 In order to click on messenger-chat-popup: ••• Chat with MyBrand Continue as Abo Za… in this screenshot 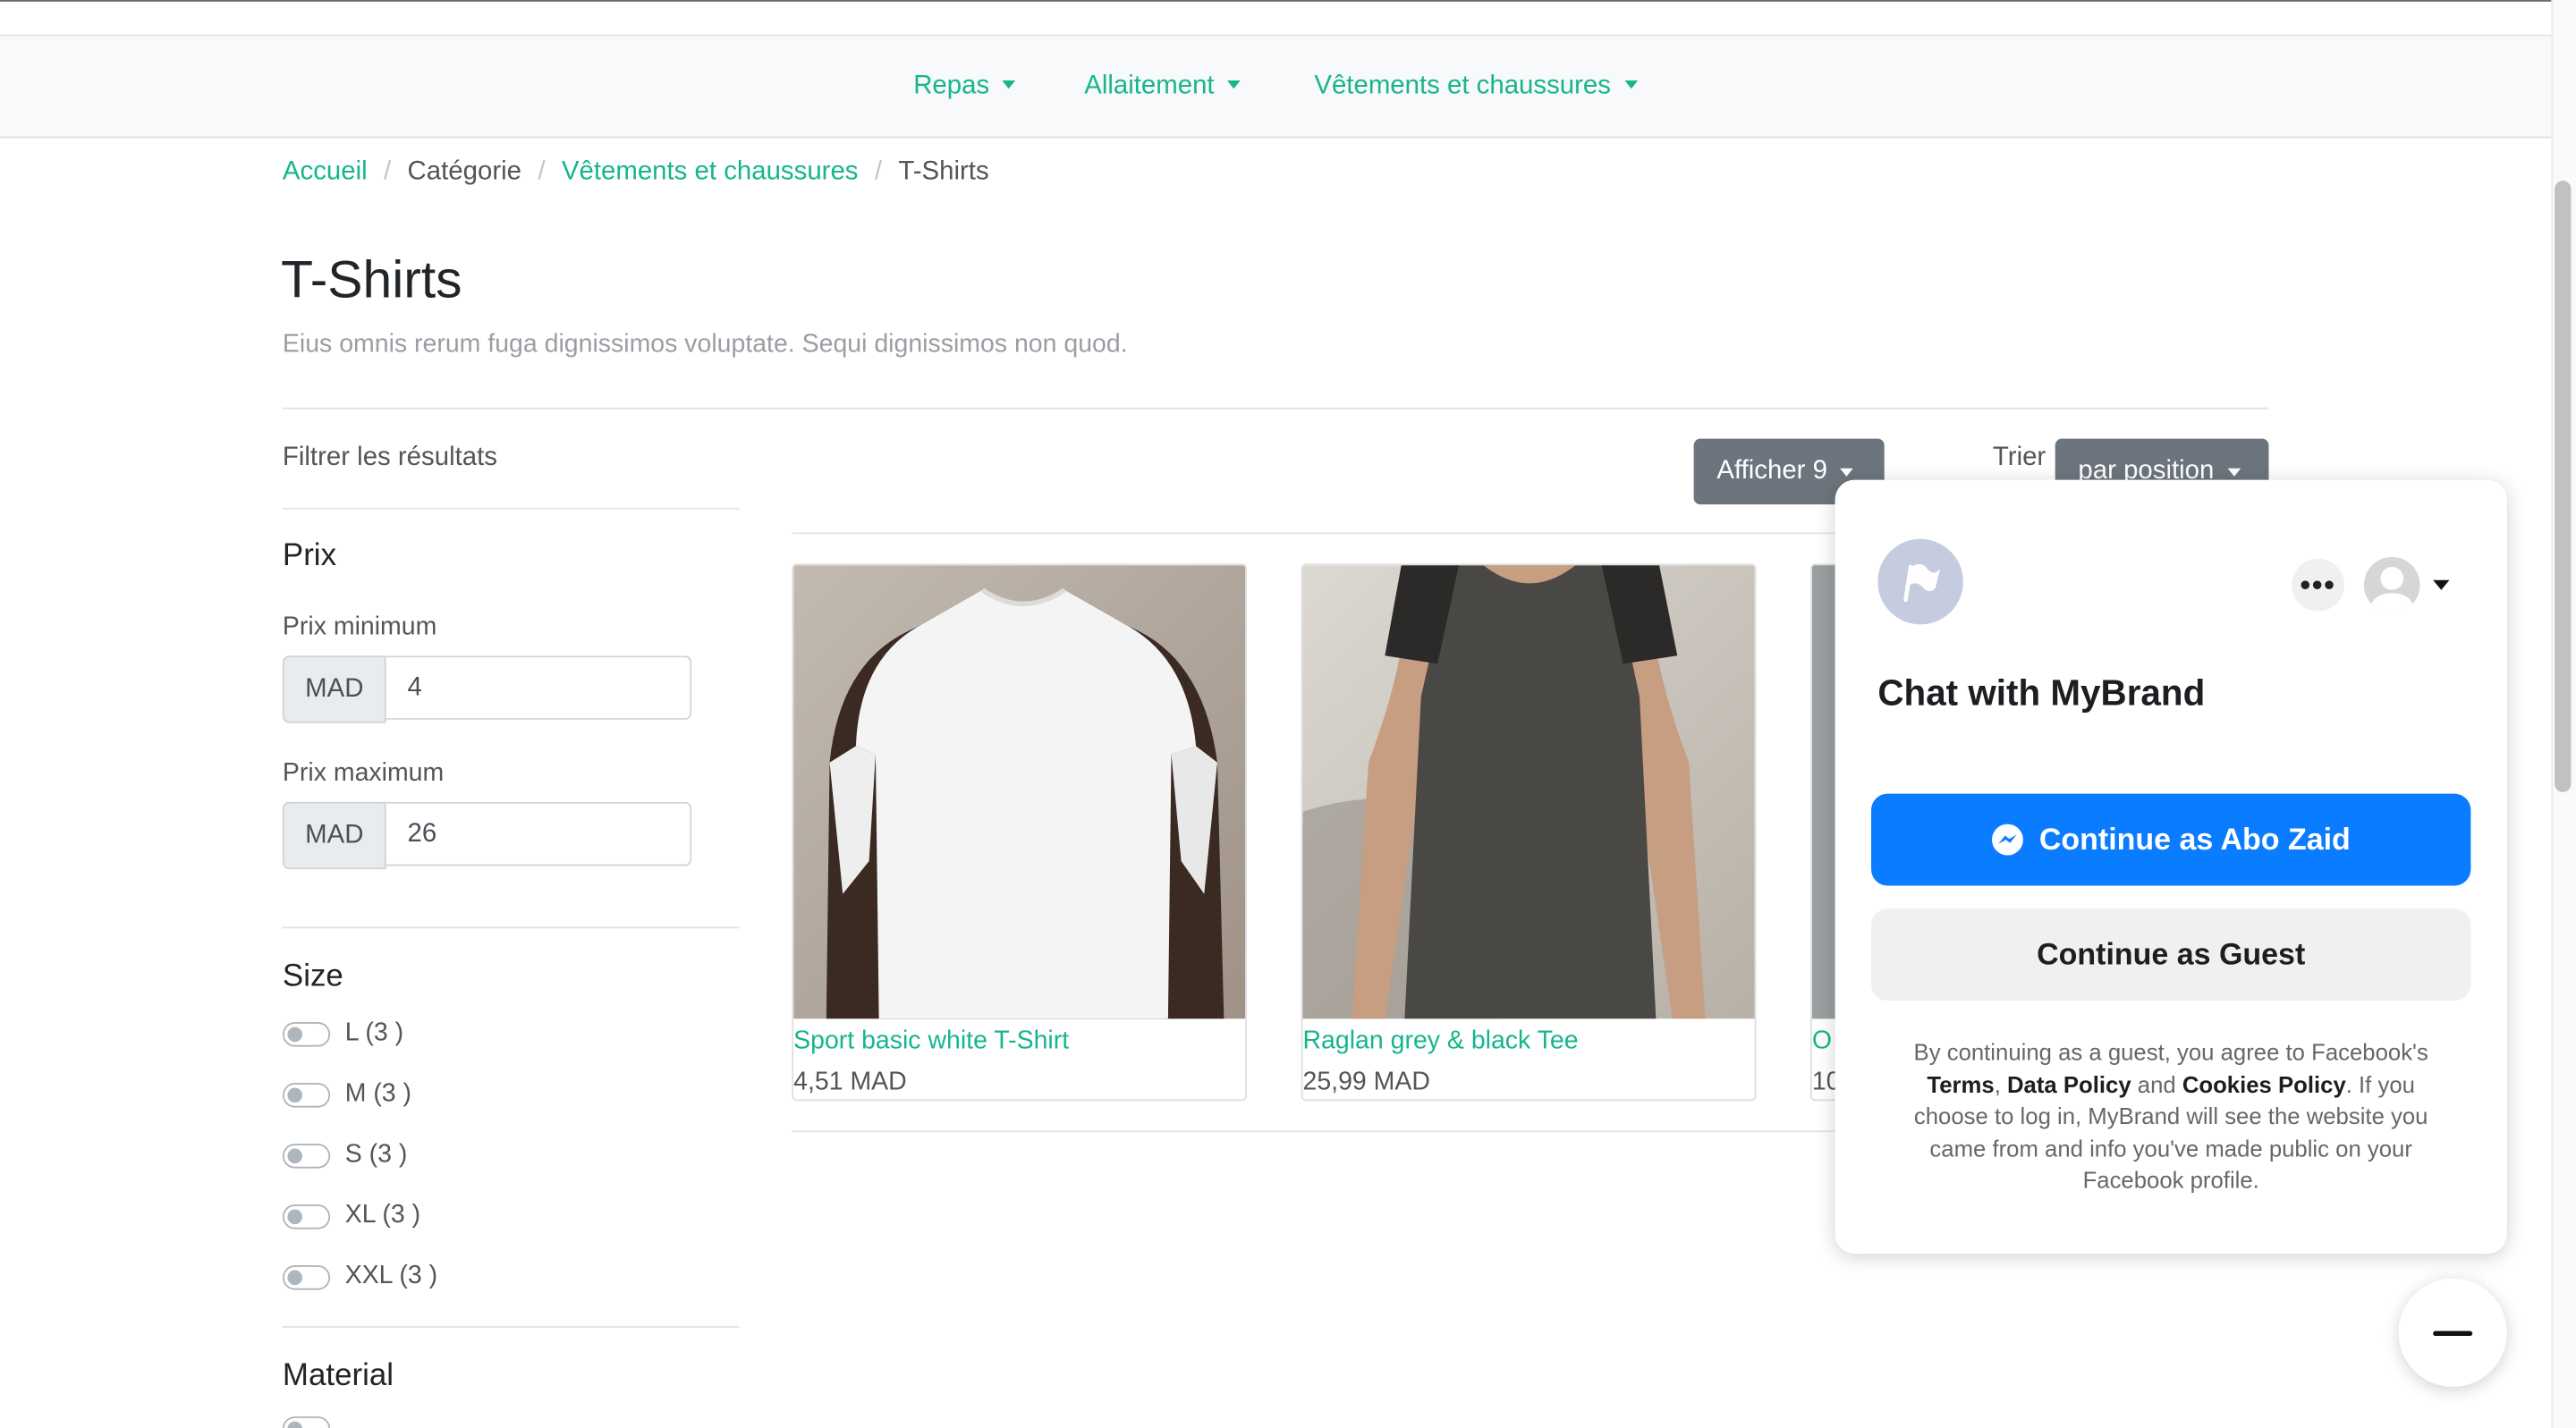, I will do `click(2171, 867)`.